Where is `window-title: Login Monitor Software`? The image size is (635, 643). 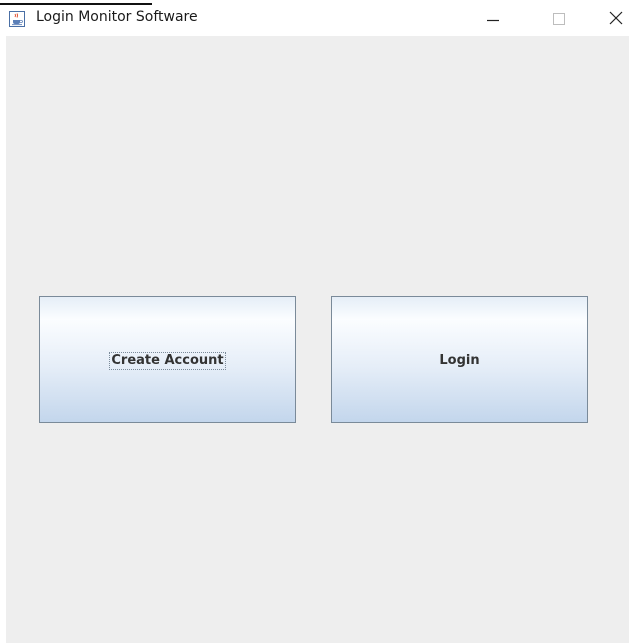 window-title: Login Monitor Software is located at coordinates (117, 17).